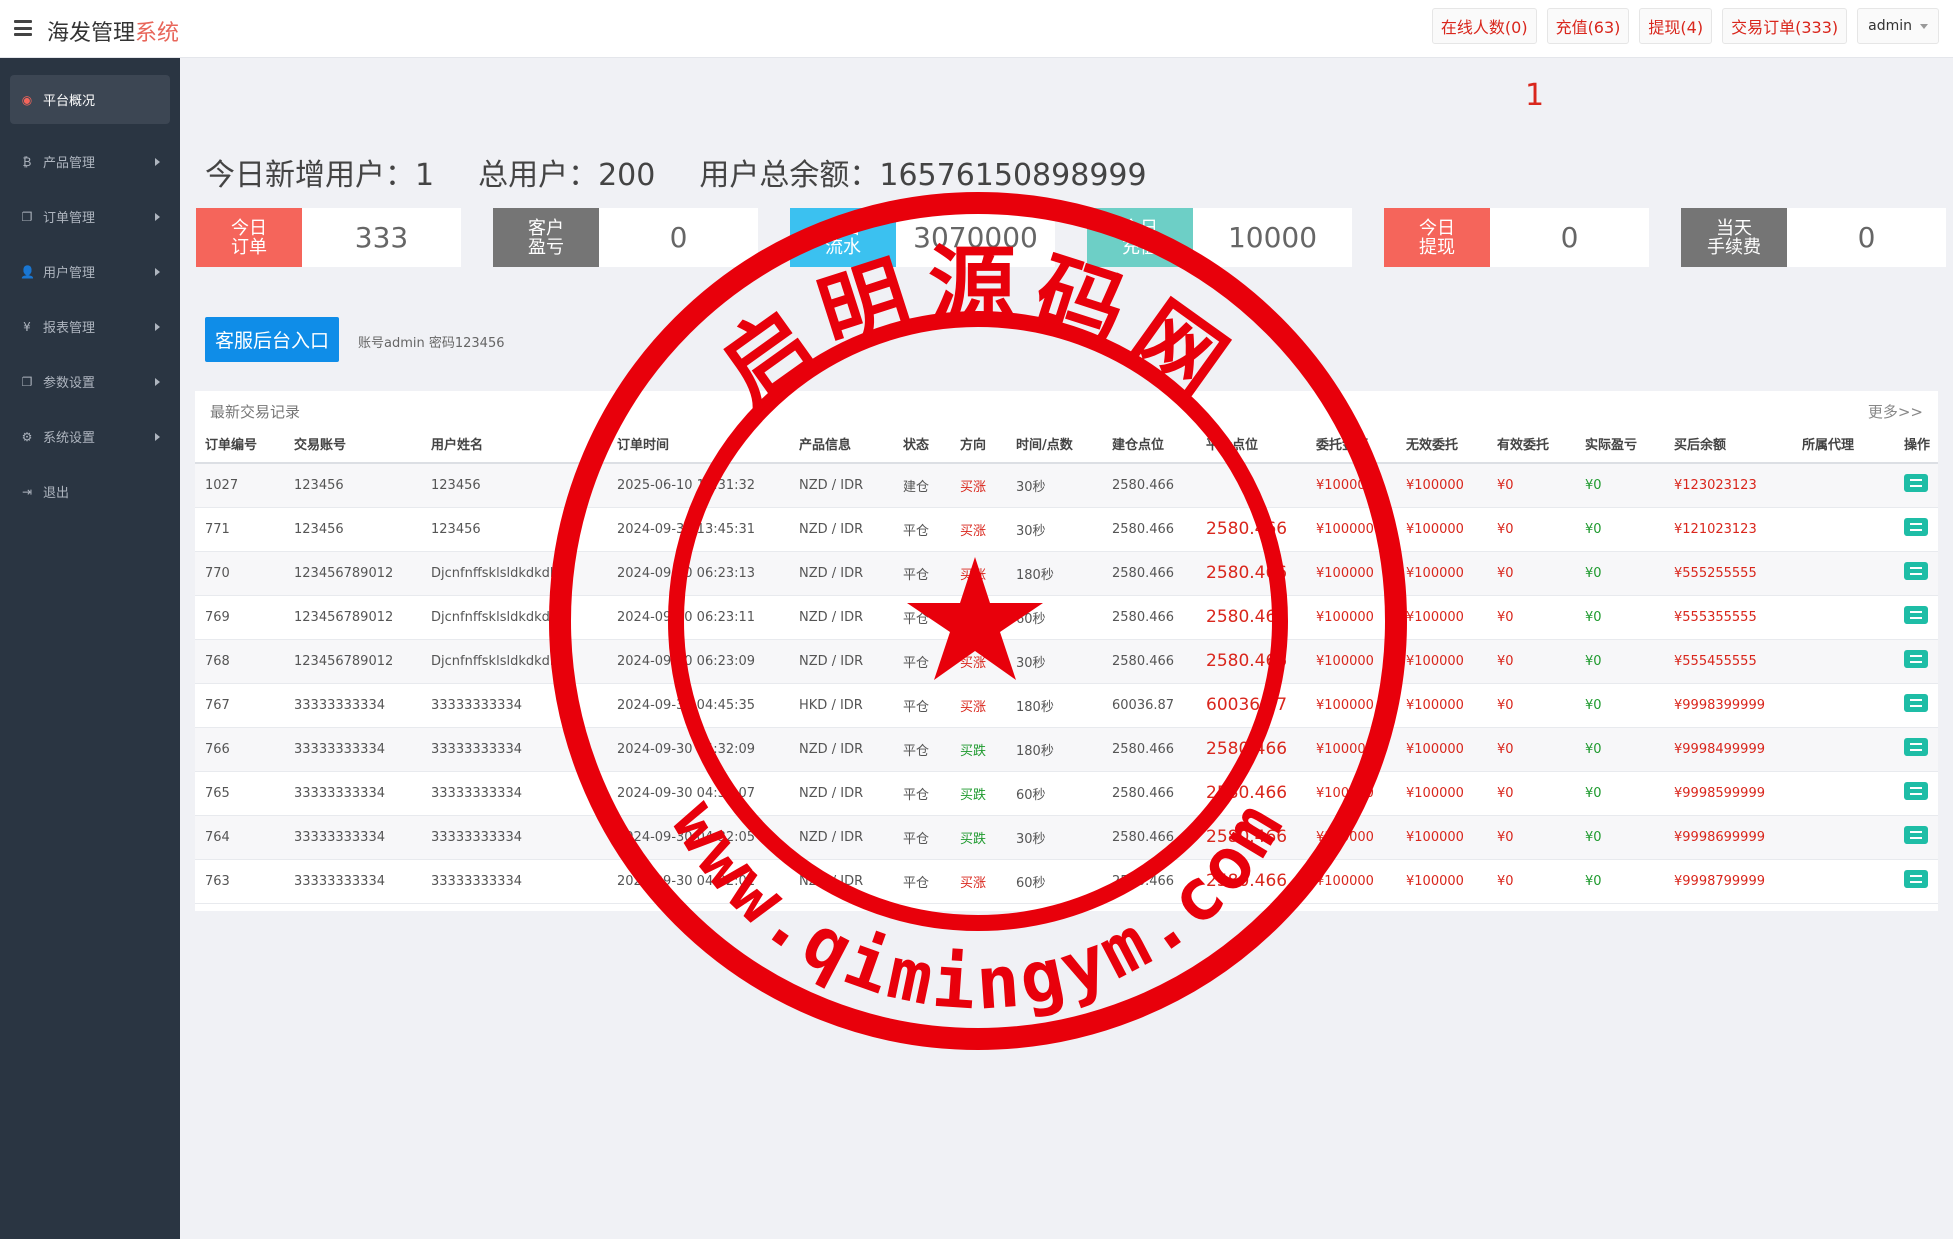 This screenshot has width=1953, height=1239. What do you see at coordinates (843, 237) in the screenshot?
I see `stat-label: 今日 流水` at bounding box center [843, 237].